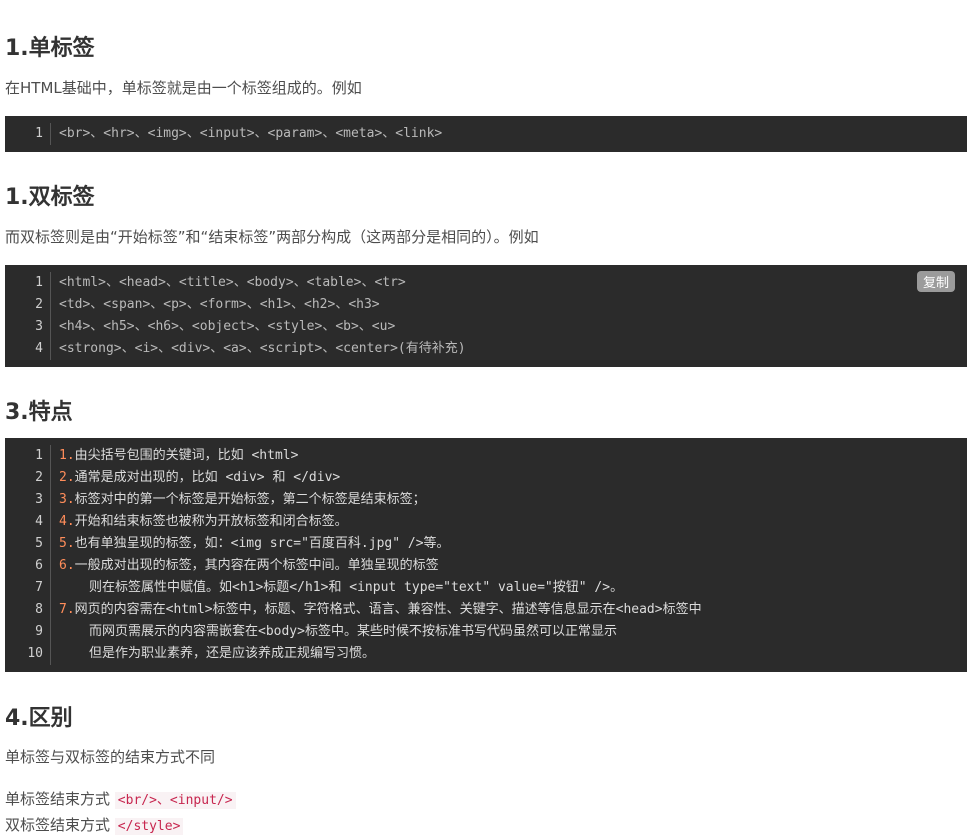 The height and width of the screenshot is (835, 974). What do you see at coordinates (67, 565) in the screenshot?
I see `list-number: 6.` at bounding box center [67, 565].